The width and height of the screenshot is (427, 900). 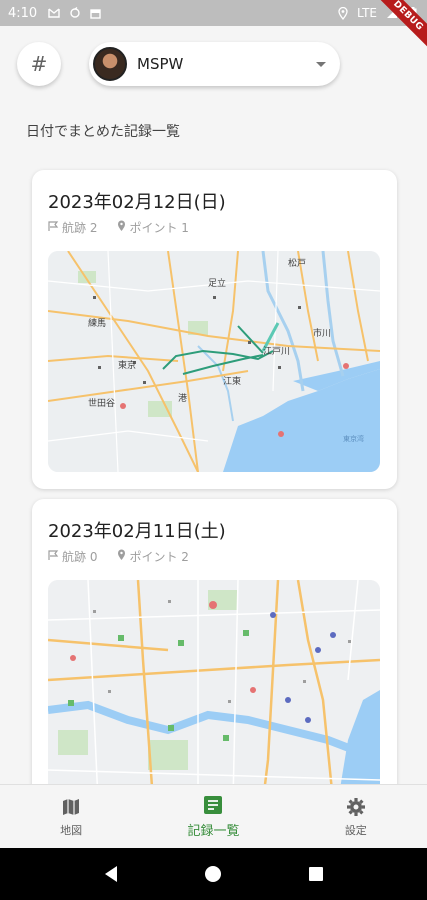 I want to click on map-label: 世田谷, so click(x=101, y=403).